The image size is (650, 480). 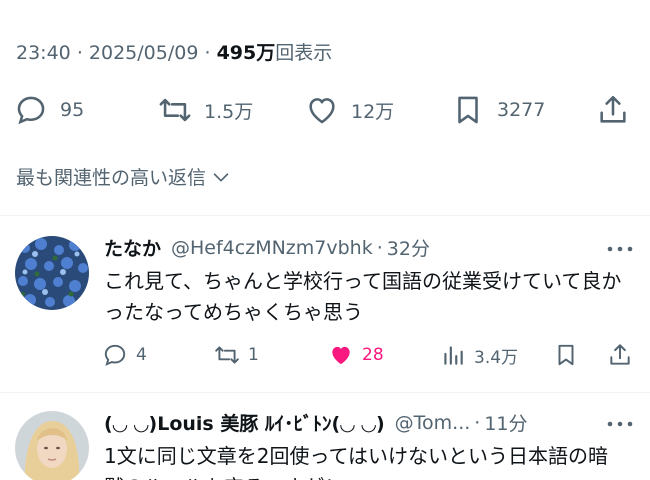 What do you see at coordinates (373, 111) in the screenshot?
I see `like-count: 12万` at bounding box center [373, 111].